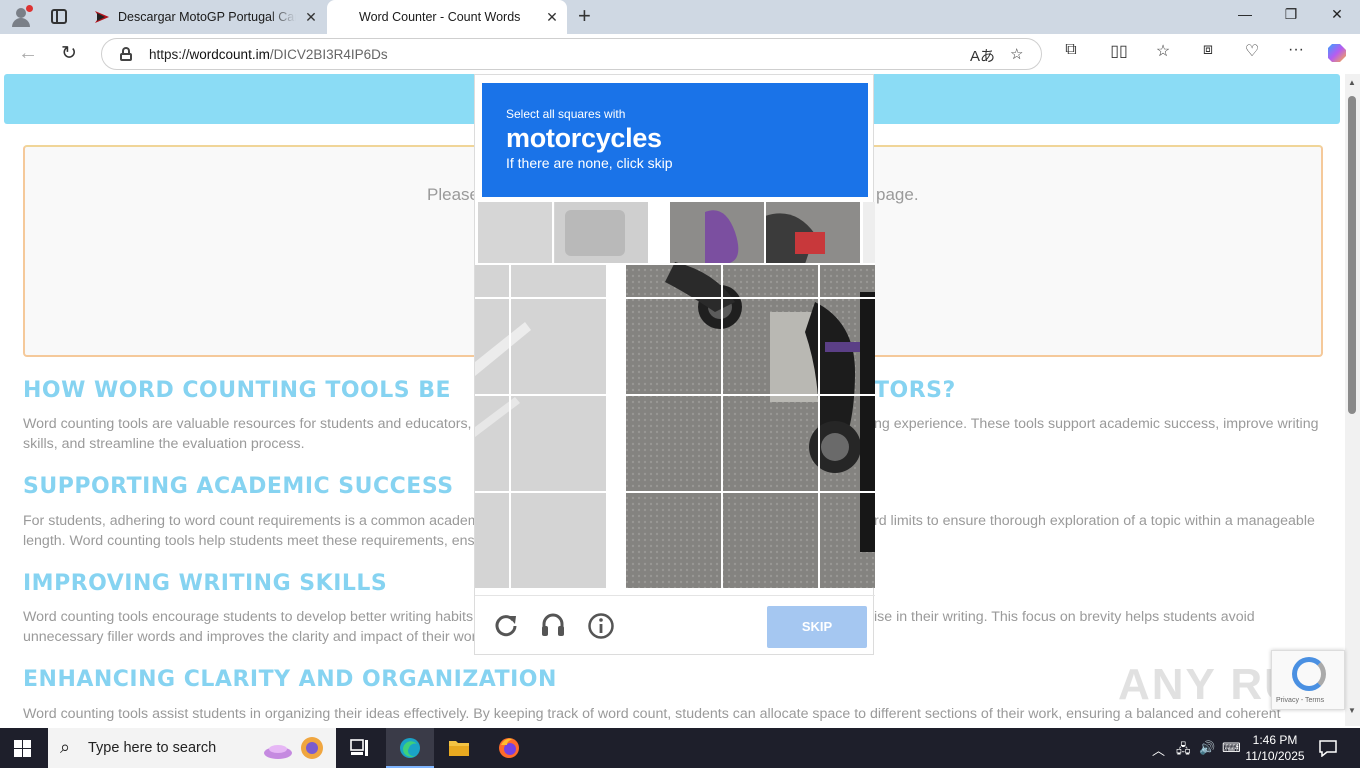 The width and height of the screenshot is (1360, 768). Describe the element at coordinates (506, 625) in the screenshot. I see `reload-icon` at that location.